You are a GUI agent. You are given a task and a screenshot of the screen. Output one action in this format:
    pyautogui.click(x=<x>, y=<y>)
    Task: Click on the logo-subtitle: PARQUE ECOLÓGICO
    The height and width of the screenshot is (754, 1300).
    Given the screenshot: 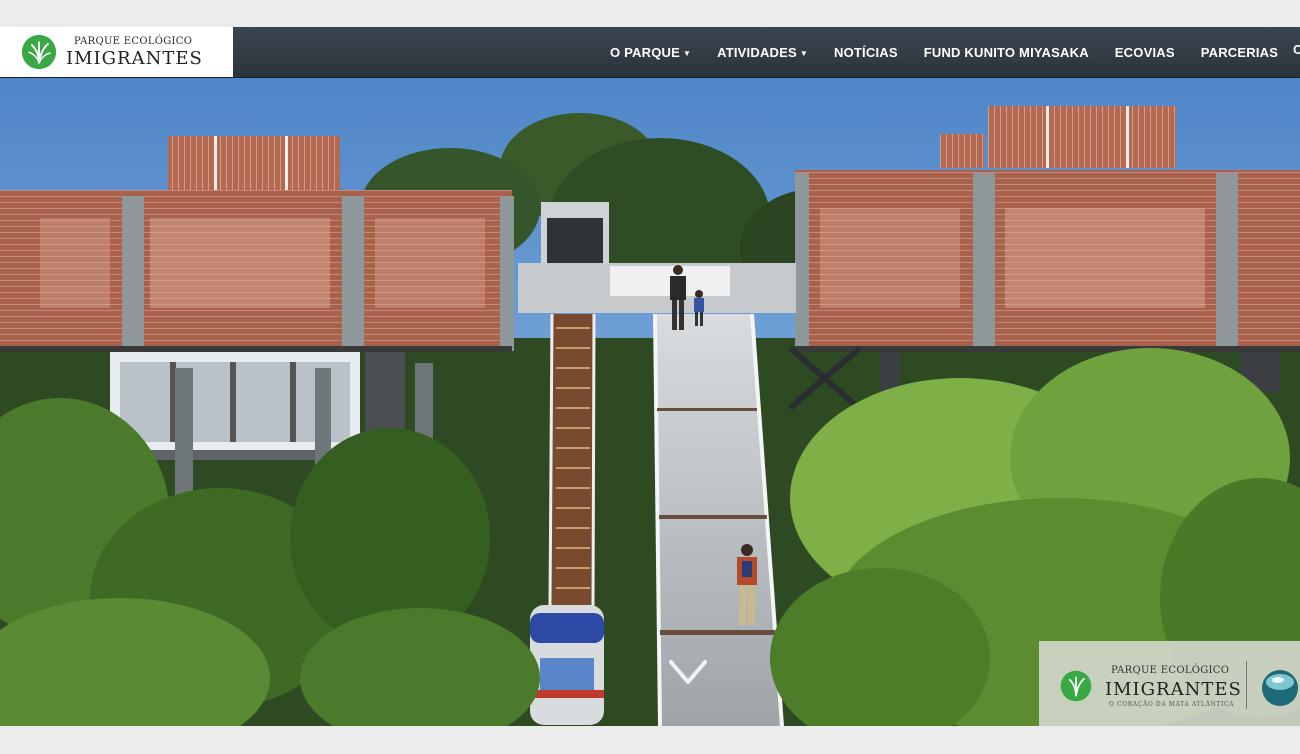 What is the action you would take?
    pyautogui.click(x=133, y=41)
    